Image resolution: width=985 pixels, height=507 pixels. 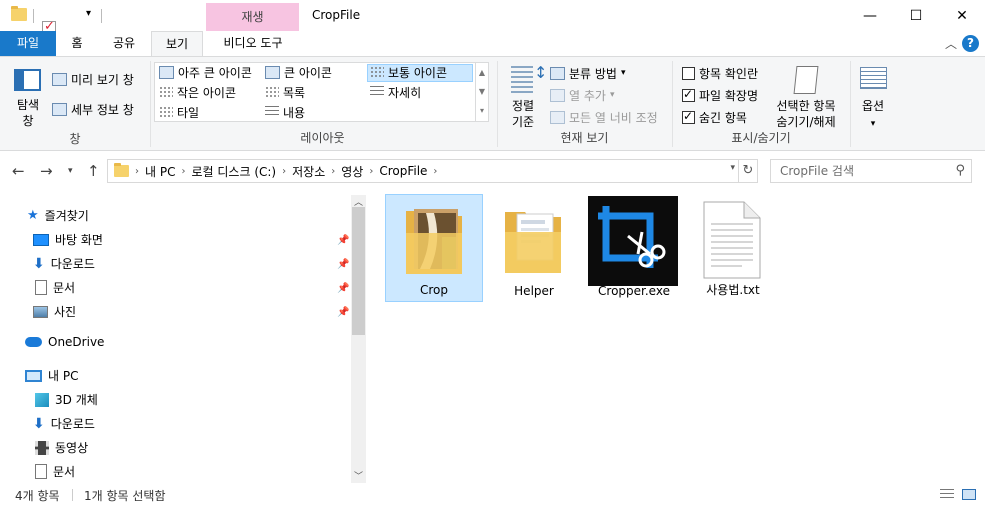 What do you see at coordinates (358, 271) in the screenshot?
I see `scrollbar-thumb` at bounding box center [358, 271].